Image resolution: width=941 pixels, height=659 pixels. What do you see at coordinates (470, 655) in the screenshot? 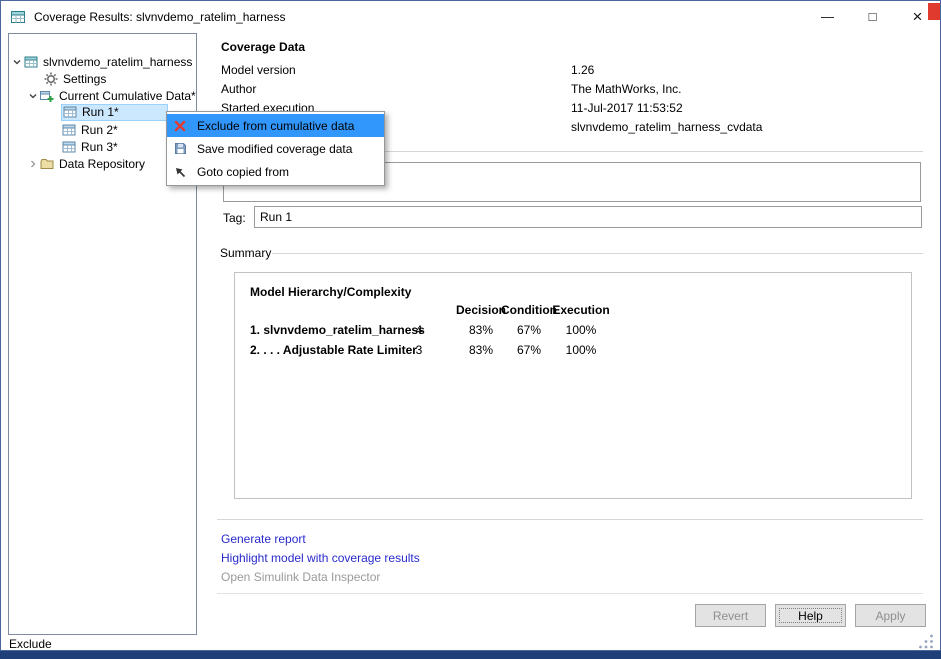
I see `taskbar-fragment` at bounding box center [470, 655].